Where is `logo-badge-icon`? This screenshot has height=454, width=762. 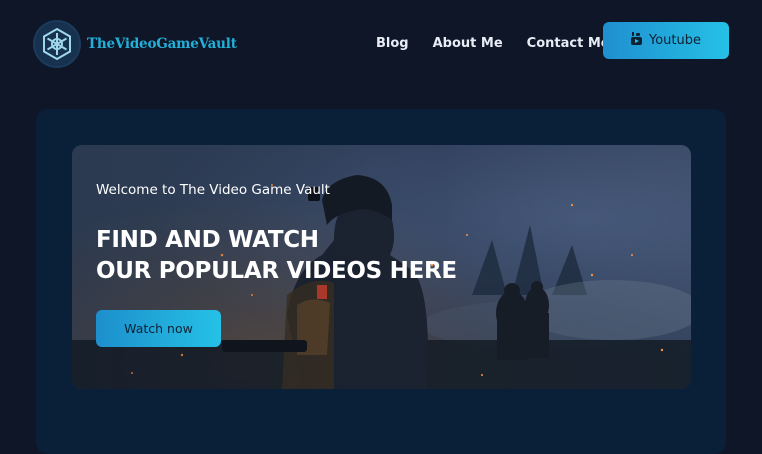
logo-badge-icon is located at coordinates (57, 44).